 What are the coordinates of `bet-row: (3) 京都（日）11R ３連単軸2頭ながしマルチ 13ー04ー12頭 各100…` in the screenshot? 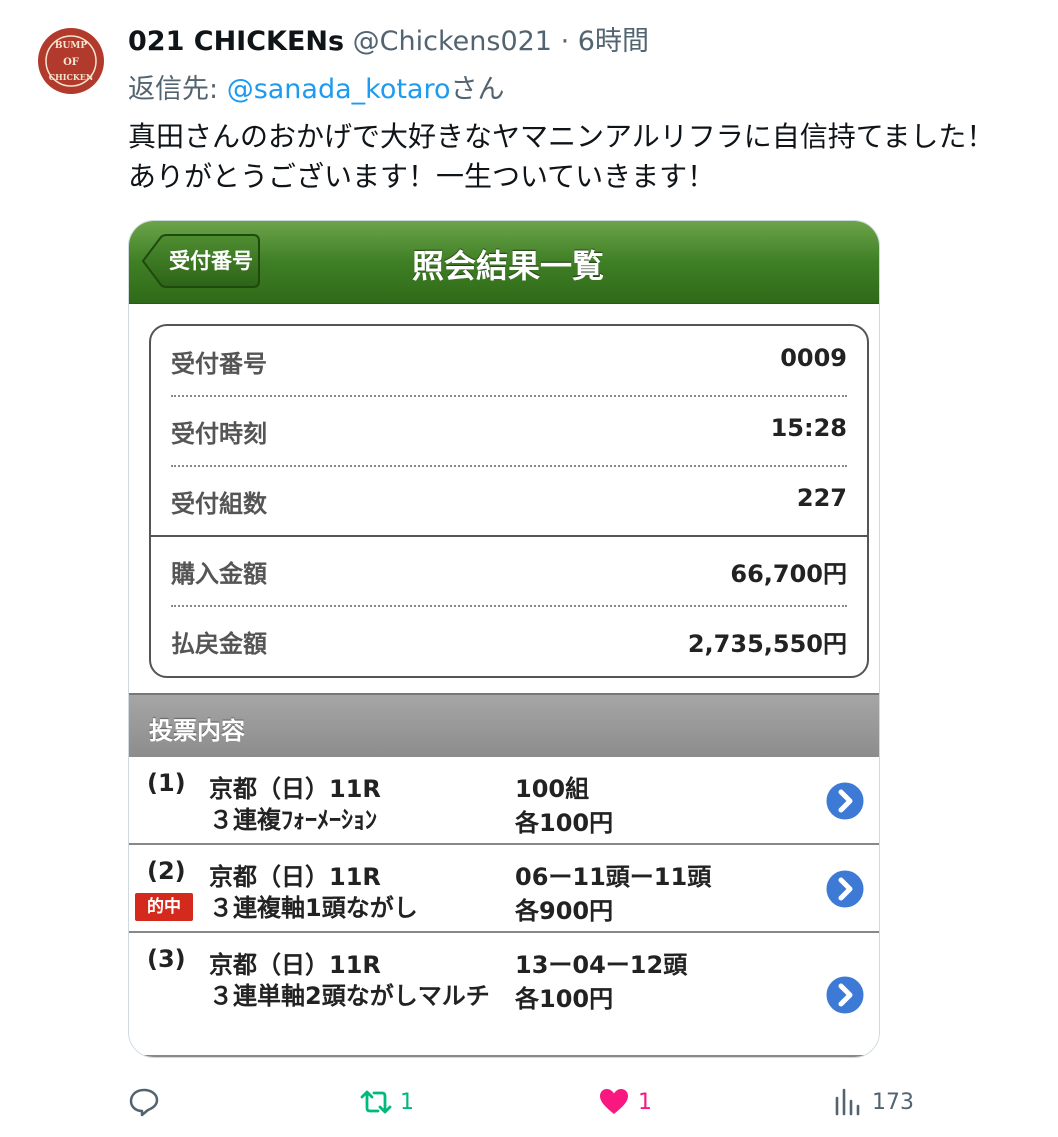 It's located at (504, 995).